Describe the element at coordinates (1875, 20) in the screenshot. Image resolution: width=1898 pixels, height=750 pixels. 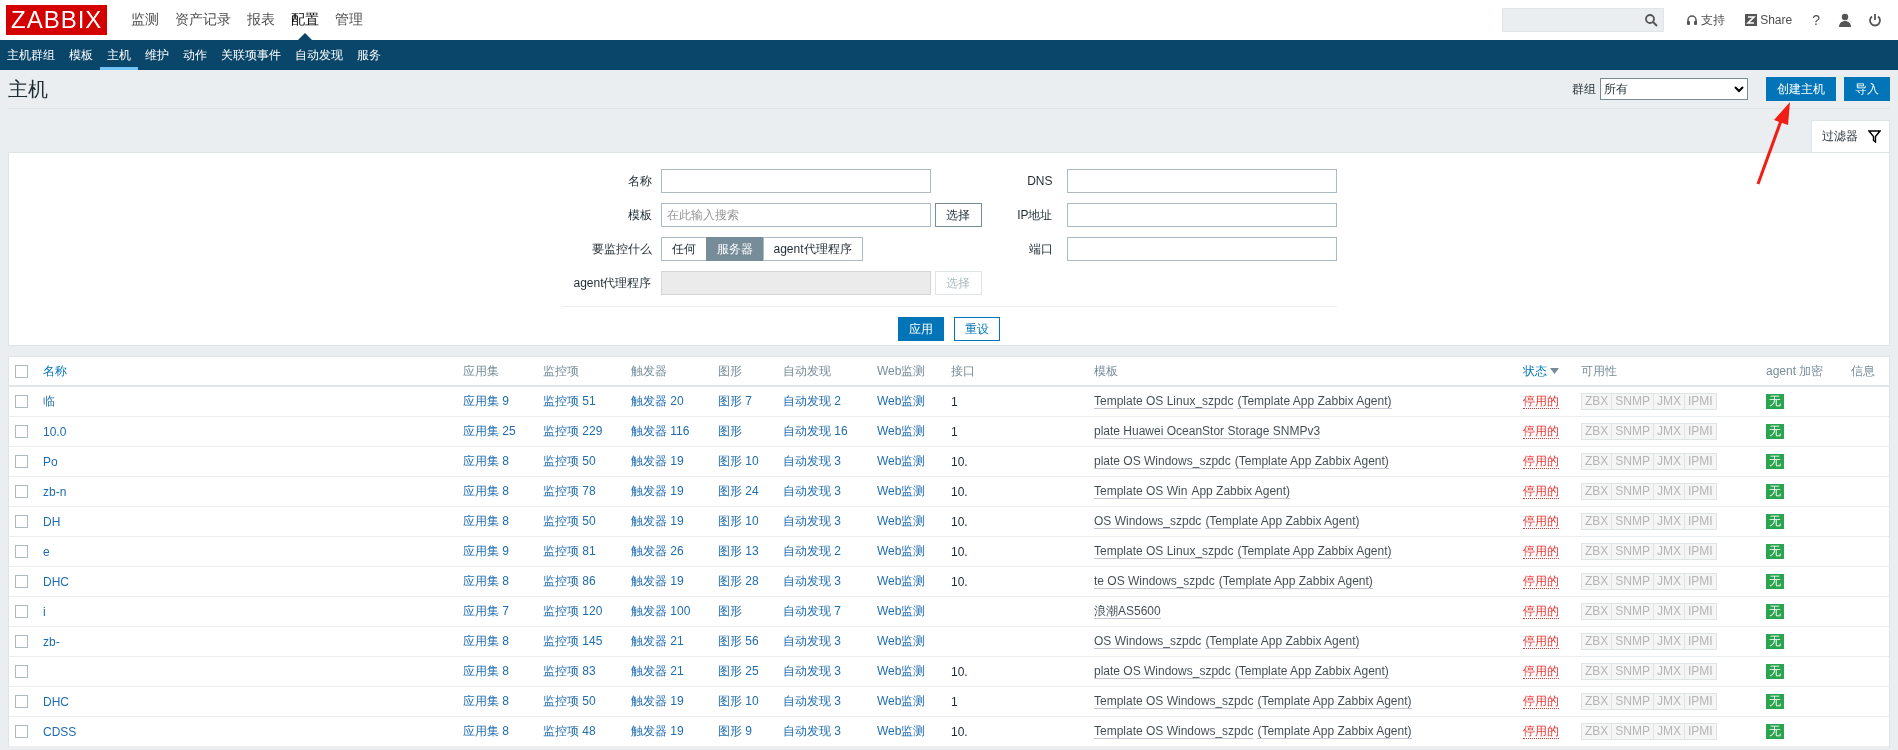
I see `power-icon` at that location.